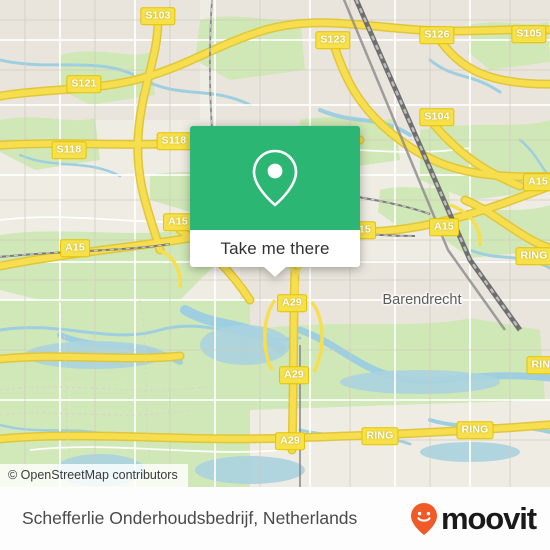 This screenshot has width=550, height=550. I want to click on popup-tail, so click(275, 272).